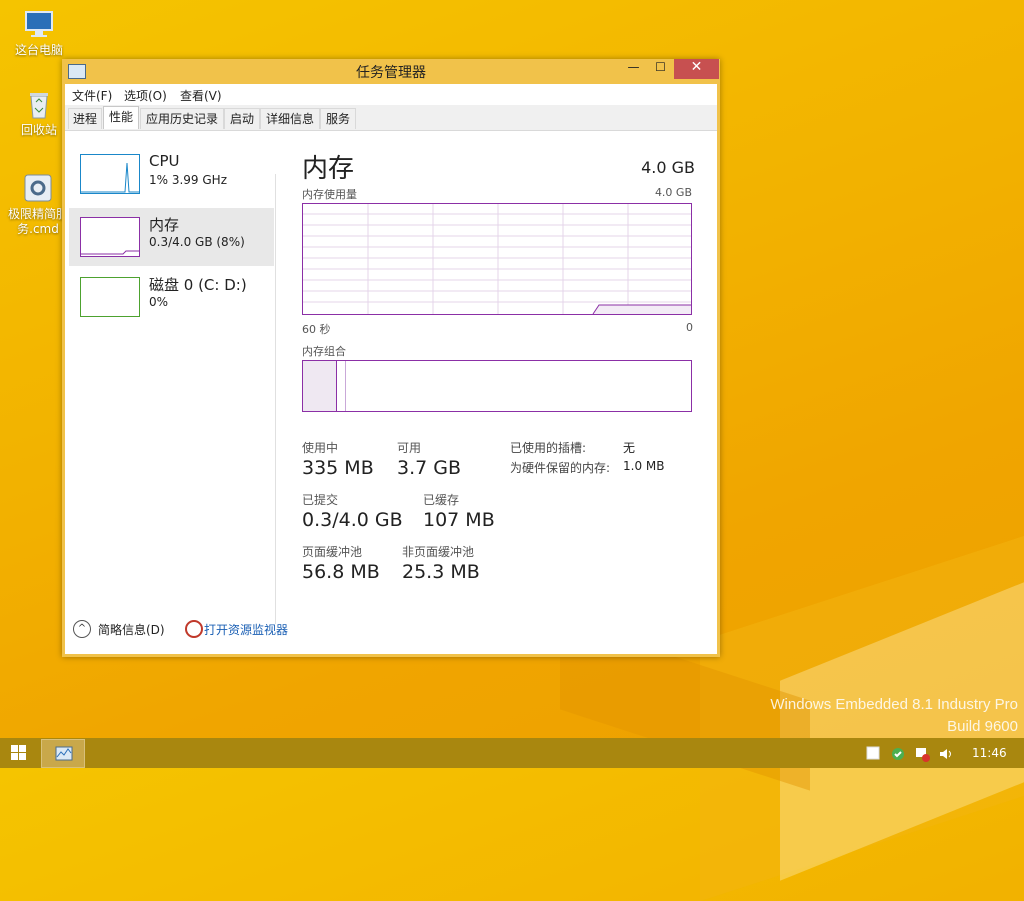 Image resolution: width=1024 pixels, height=901 pixels. Describe the element at coordinates (131, 629) in the screenshot. I see `fewer-details-button: 简略信息(D)` at that location.